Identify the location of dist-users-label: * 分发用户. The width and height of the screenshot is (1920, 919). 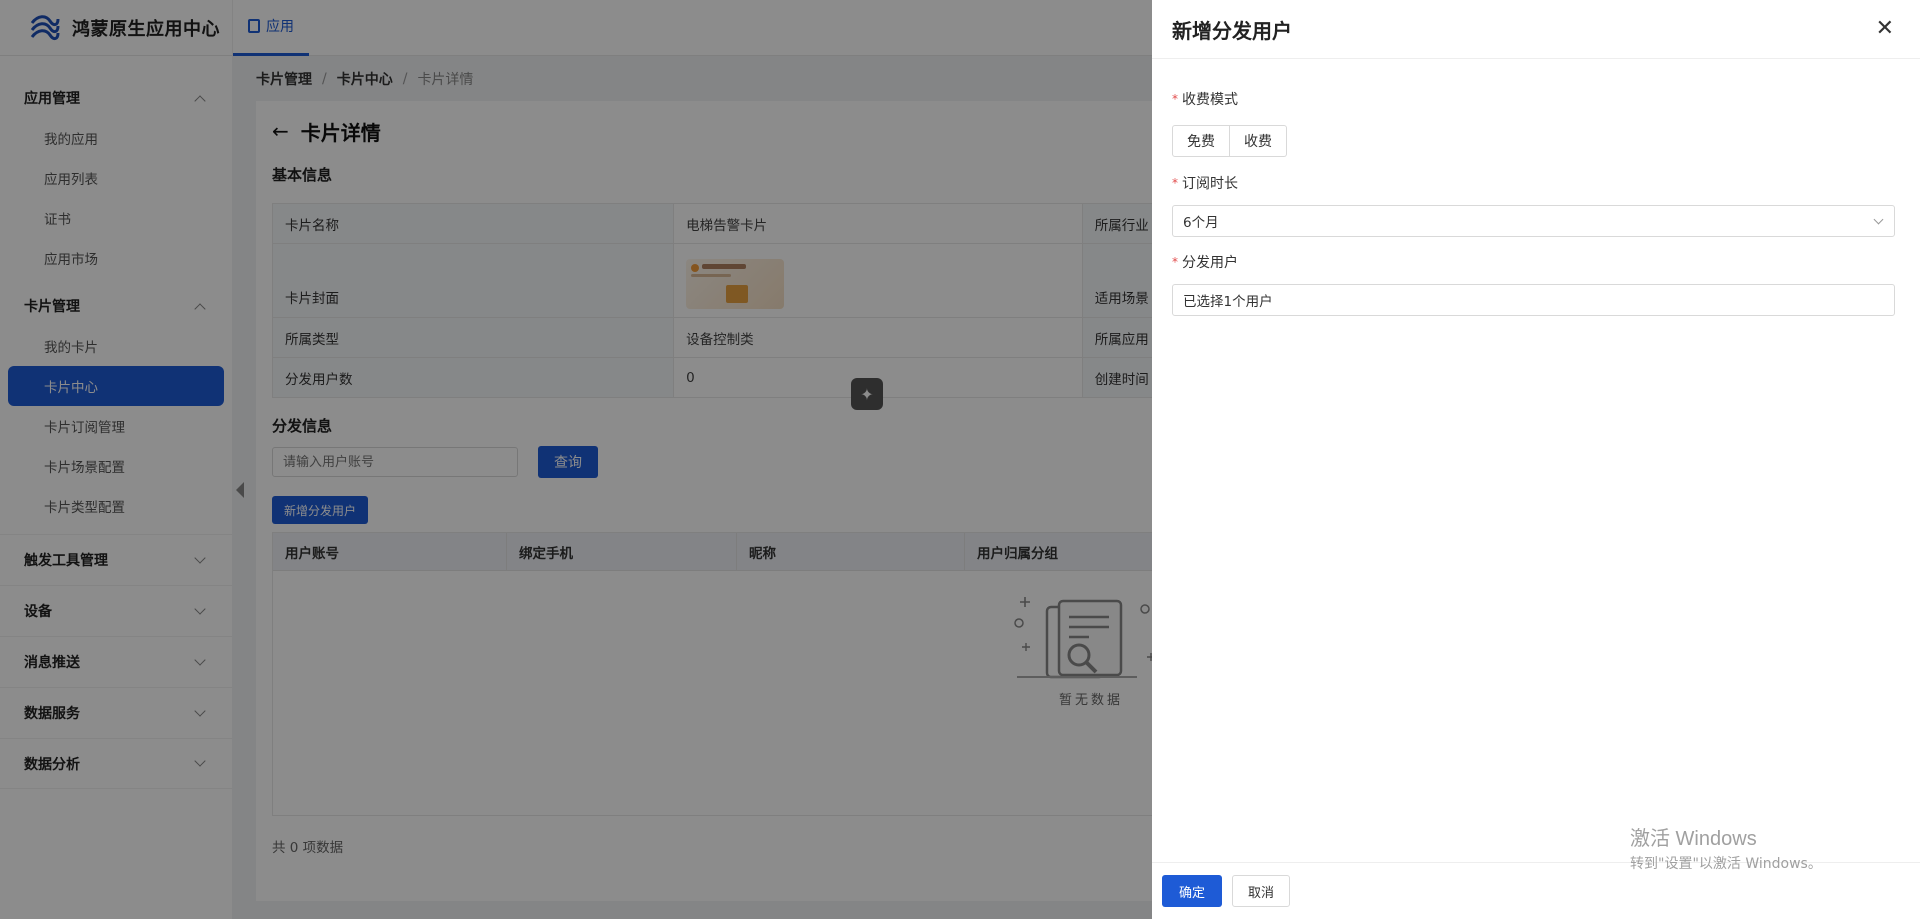
(1533, 262).